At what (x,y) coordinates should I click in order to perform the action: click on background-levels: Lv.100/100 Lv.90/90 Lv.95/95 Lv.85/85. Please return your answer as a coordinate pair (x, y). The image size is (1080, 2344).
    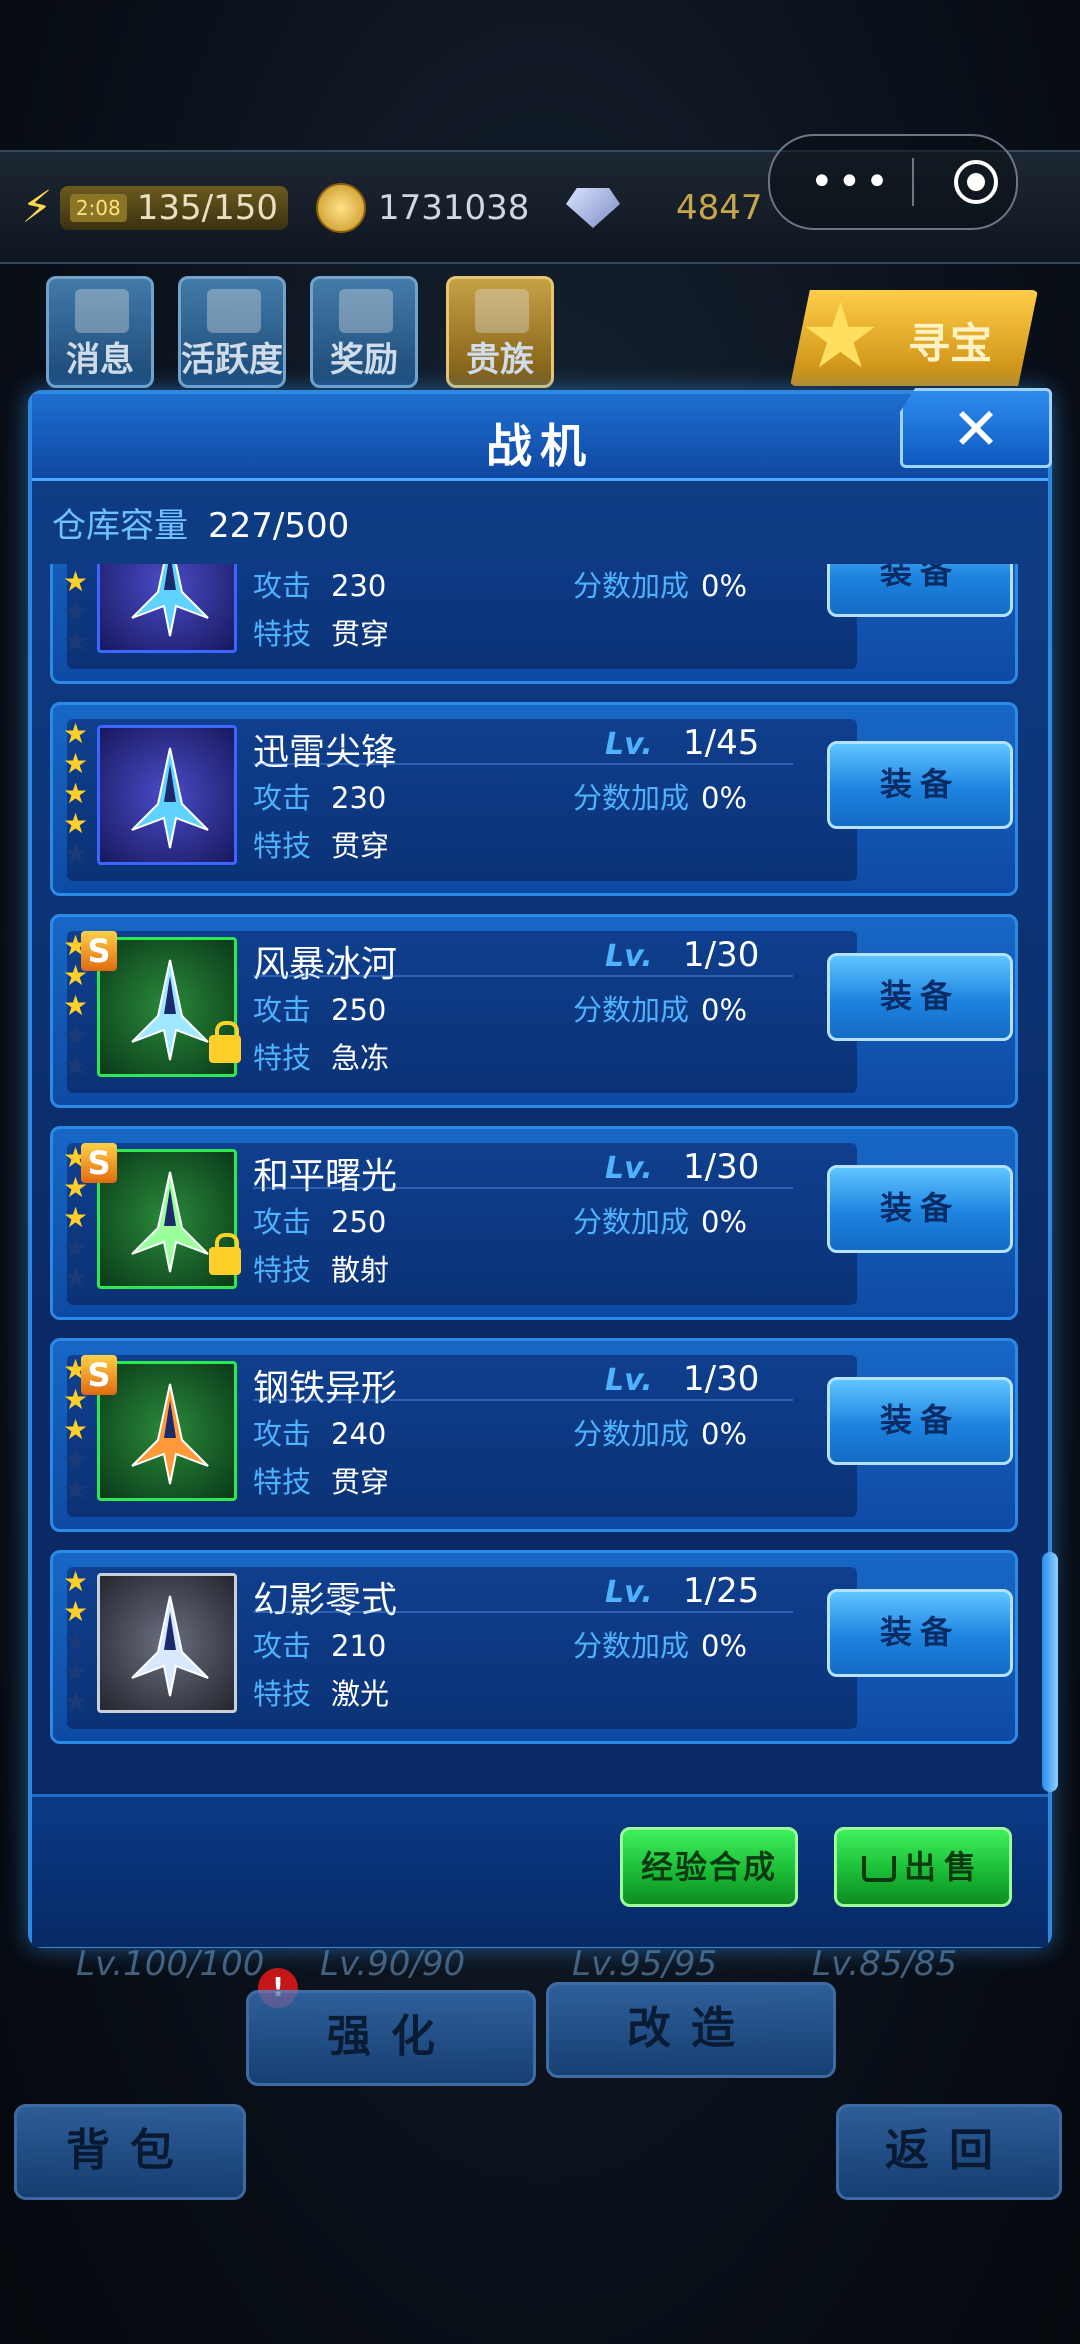
    Looking at the image, I should click on (540, 1964).